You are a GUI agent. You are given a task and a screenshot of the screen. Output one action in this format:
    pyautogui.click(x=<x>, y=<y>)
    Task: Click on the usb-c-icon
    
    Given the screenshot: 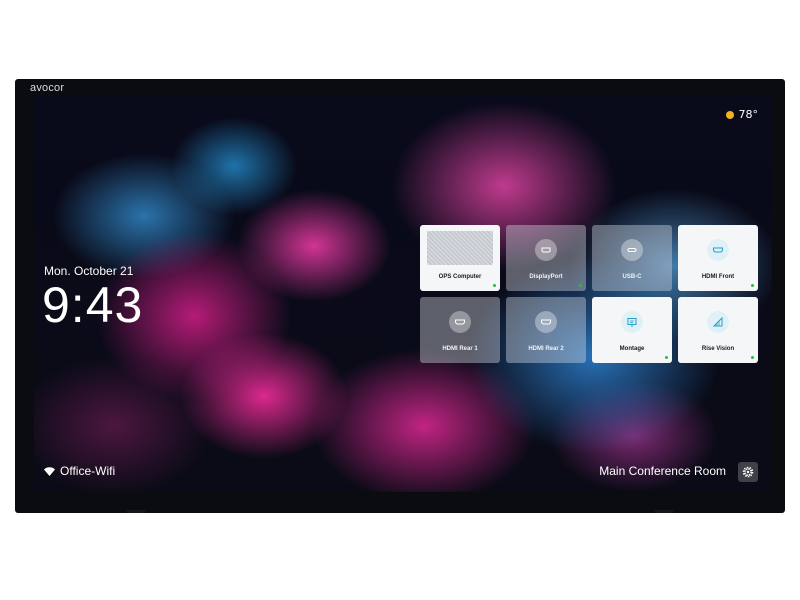 What is the action you would take?
    pyautogui.click(x=632, y=250)
    